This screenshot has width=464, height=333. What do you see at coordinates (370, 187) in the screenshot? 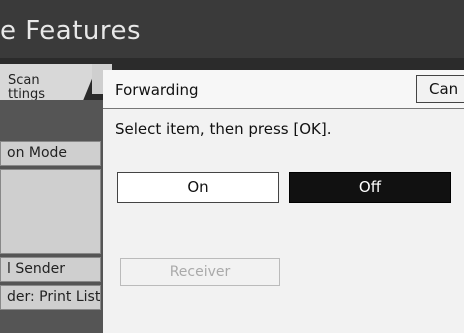
I see `off-button: Off` at bounding box center [370, 187].